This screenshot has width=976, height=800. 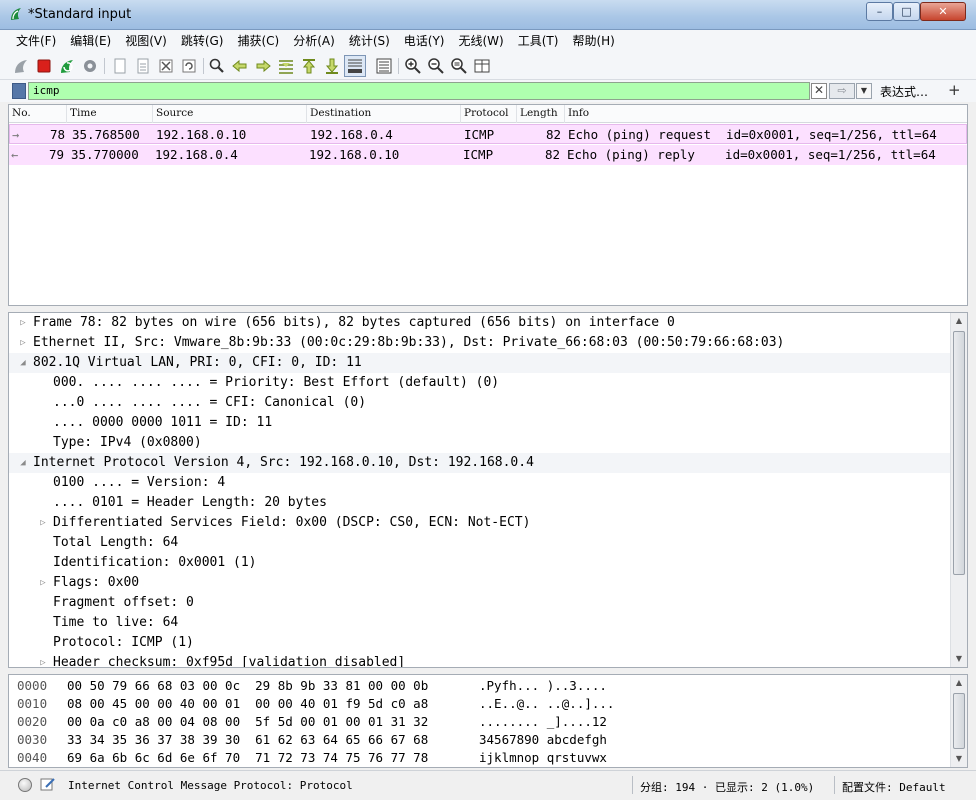 What do you see at coordinates (424, 41) in the screenshot?
I see `menu-telephony: 电话(Y)` at bounding box center [424, 41].